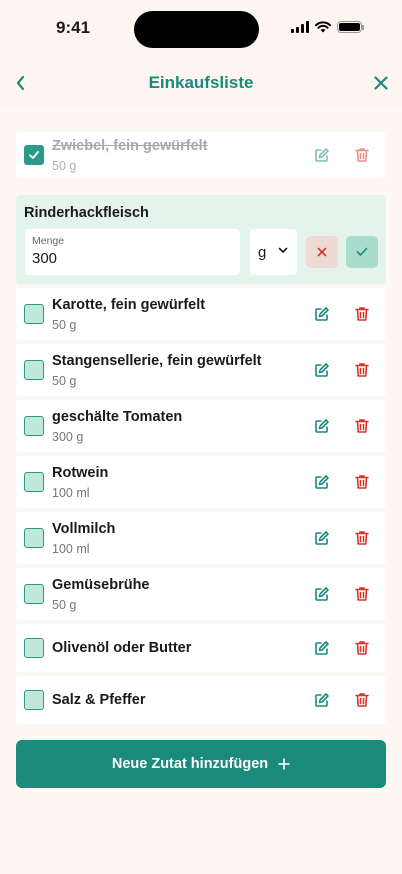 This screenshot has width=402, height=874. I want to click on list-item: Salz & Pfeffer, so click(201, 700).